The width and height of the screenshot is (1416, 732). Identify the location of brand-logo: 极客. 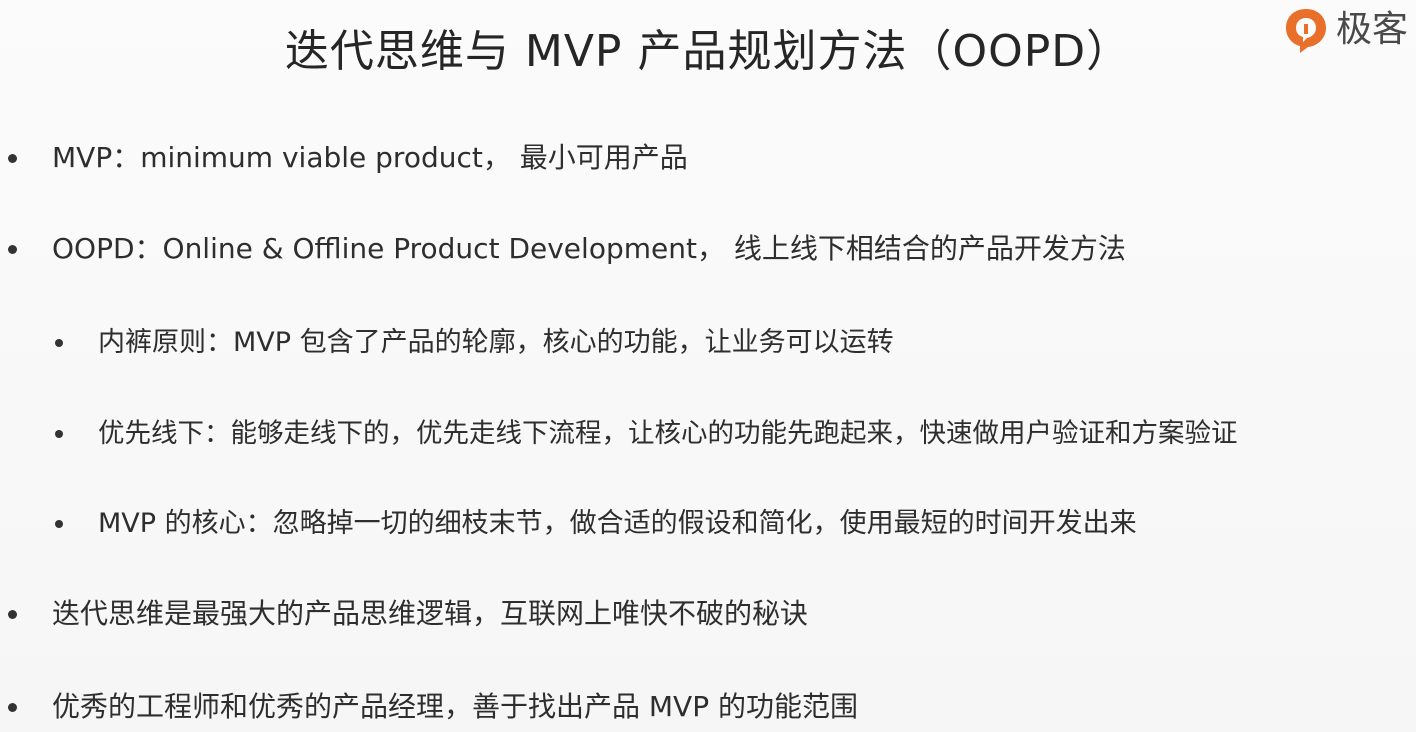
(1348, 29).